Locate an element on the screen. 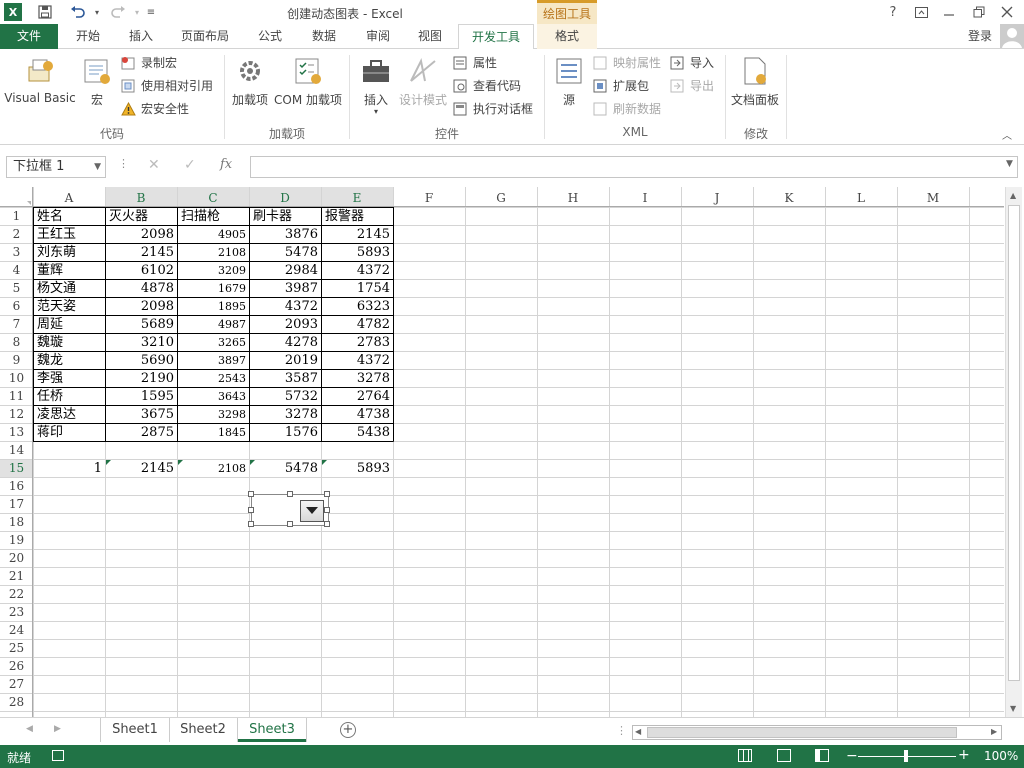 Image resolution: width=1024 pixels, height=768 pixels. zoom-out-button: − is located at coordinates (852, 756).